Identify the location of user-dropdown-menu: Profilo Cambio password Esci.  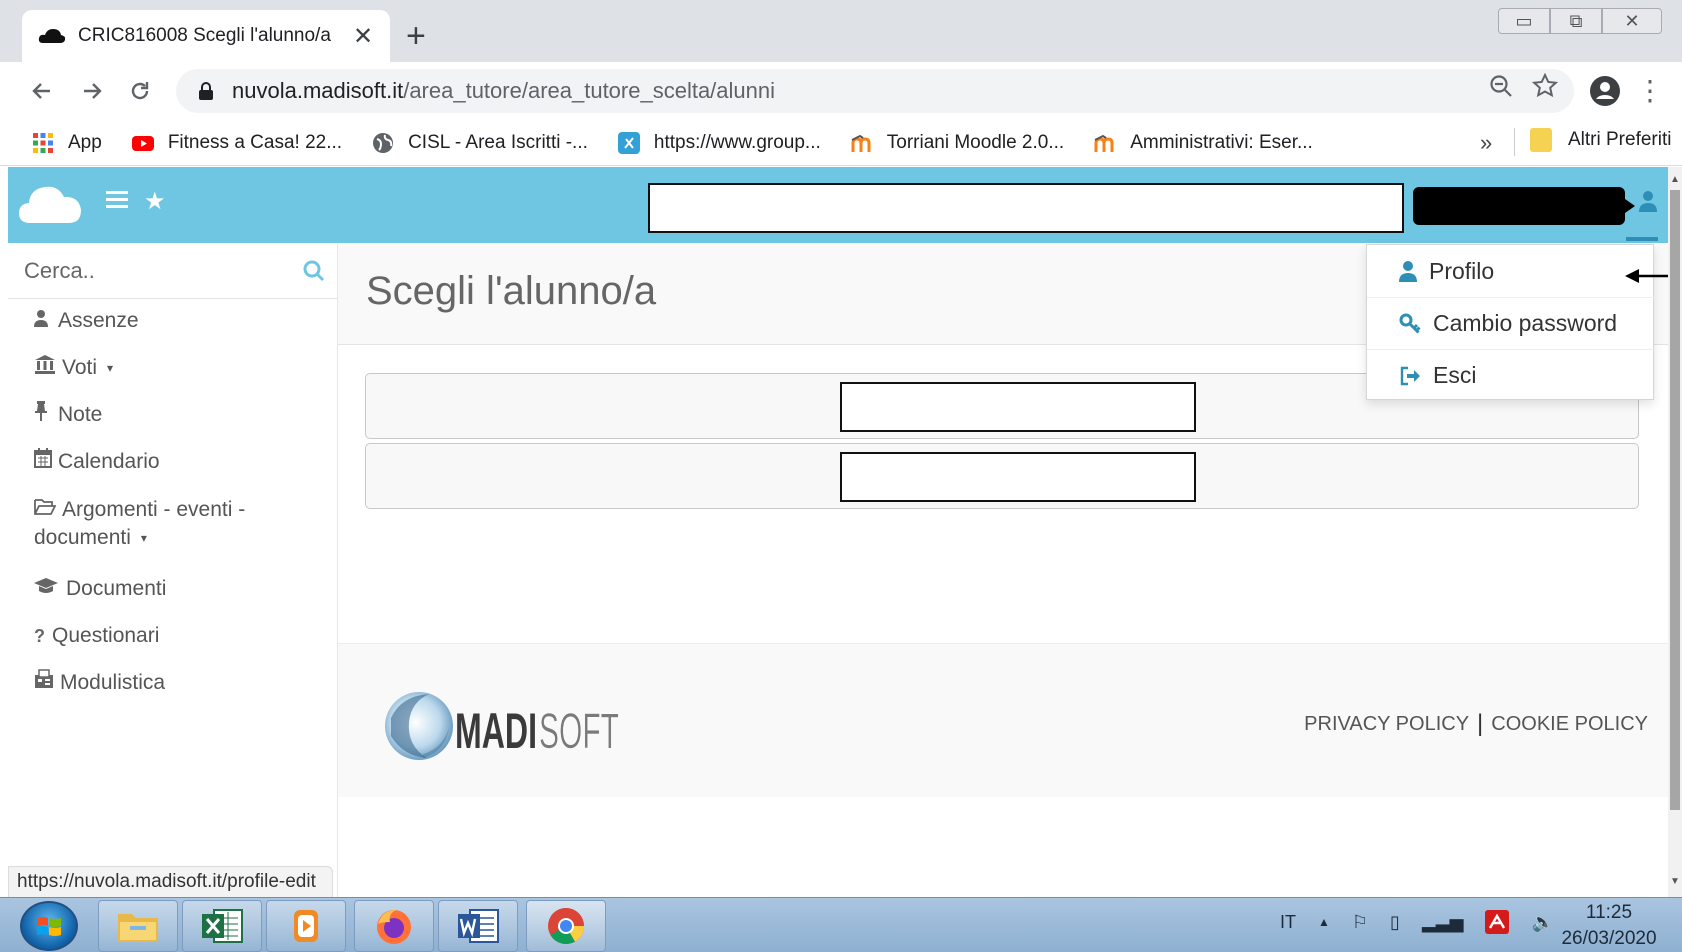
(1510, 322).